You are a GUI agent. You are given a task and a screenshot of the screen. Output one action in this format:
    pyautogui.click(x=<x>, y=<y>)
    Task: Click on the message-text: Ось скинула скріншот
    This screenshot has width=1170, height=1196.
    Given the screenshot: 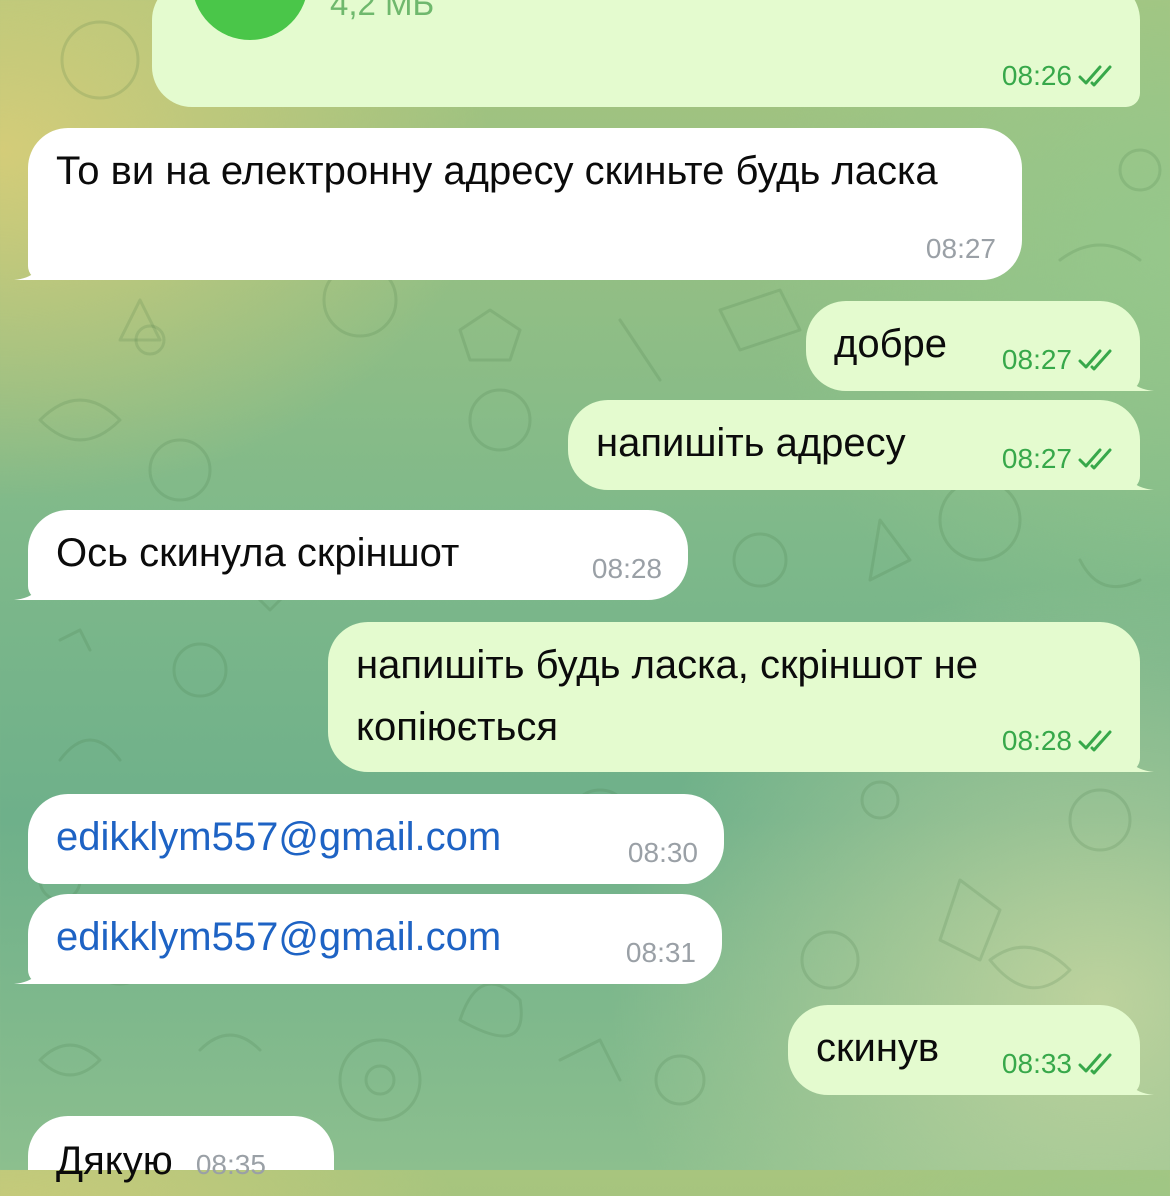 What is the action you would take?
    pyautogui.click(x=258, y=553)
    